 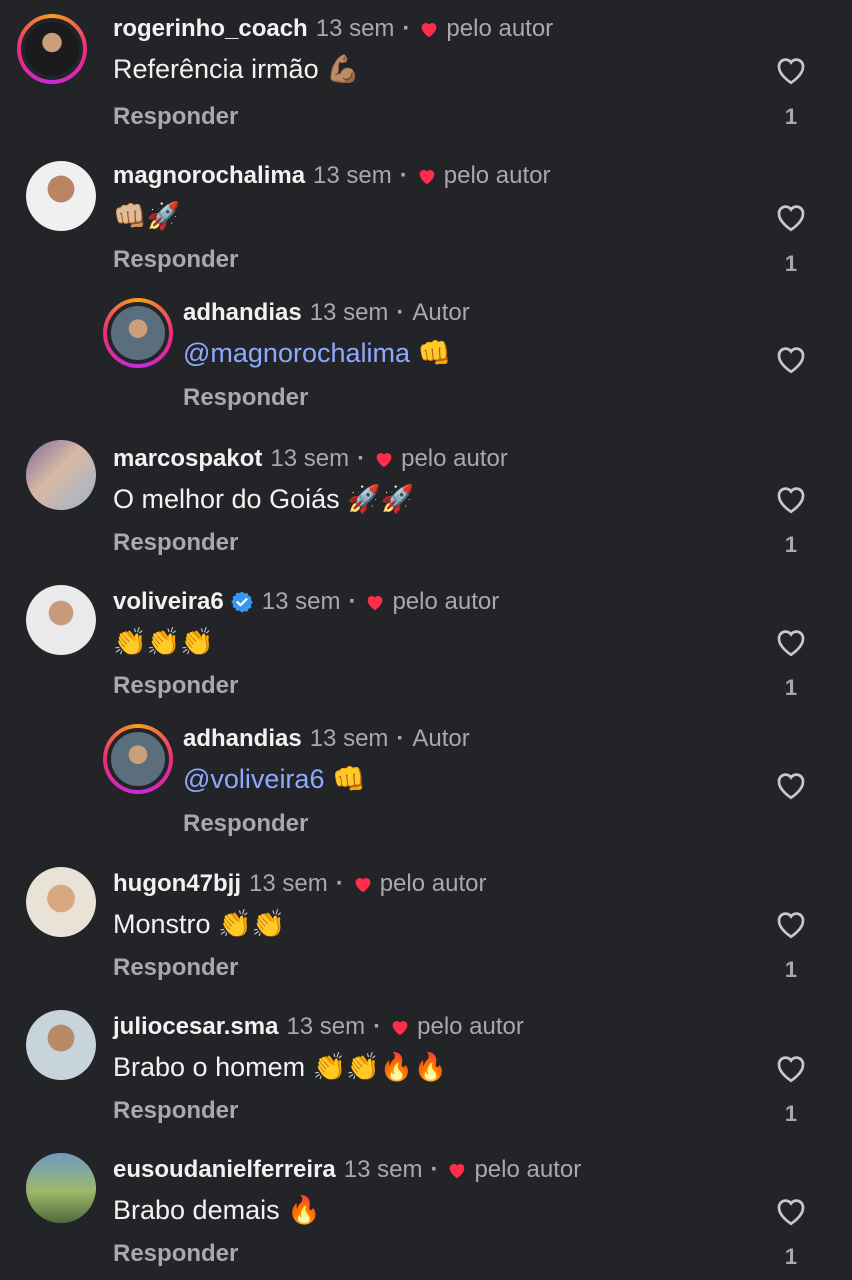 I want to click on username: magnorochalima, so click(x=209, y=176).